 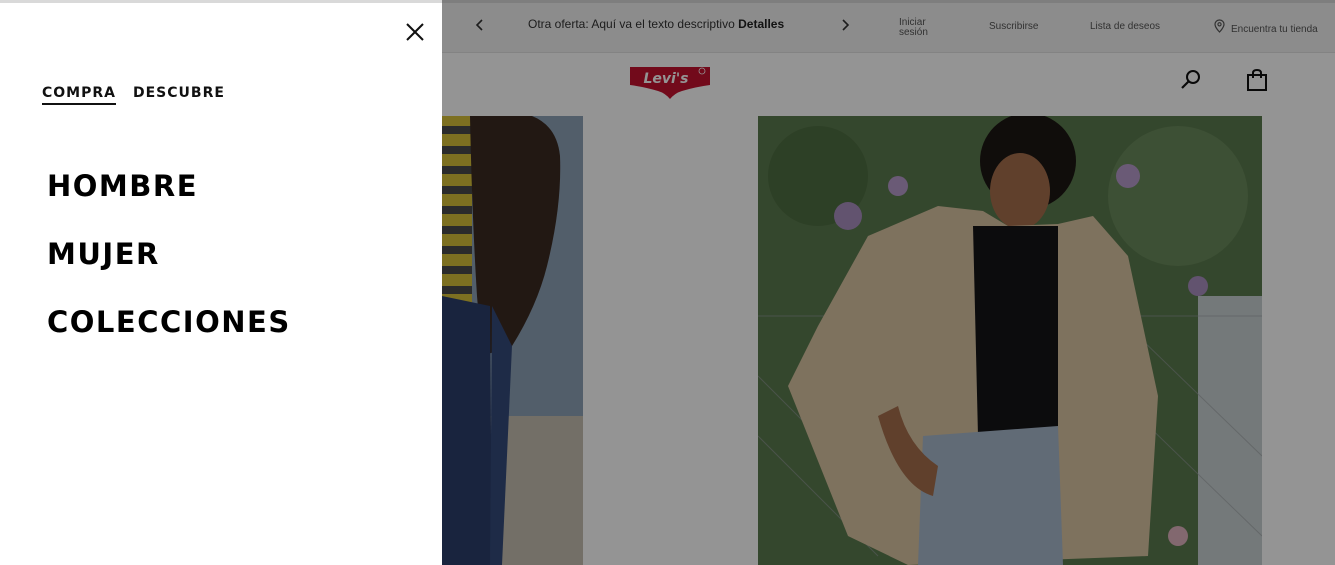 What do you see at coordinates (79, 95) in the screenshot?
I see `tab-compra: COMPRA` at bounding box center [79, 95].